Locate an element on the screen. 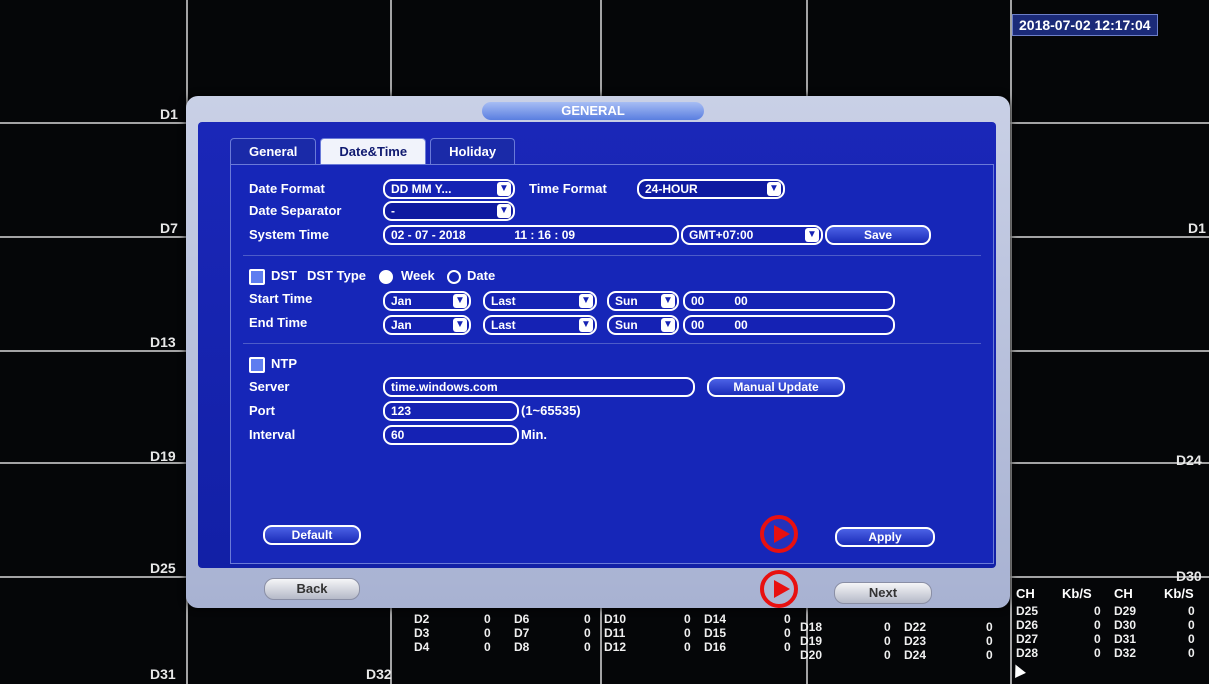 Image resolution: width=1209 pixels, height=684 pixels. dst-label: DST is located at coordinates (284, 275).